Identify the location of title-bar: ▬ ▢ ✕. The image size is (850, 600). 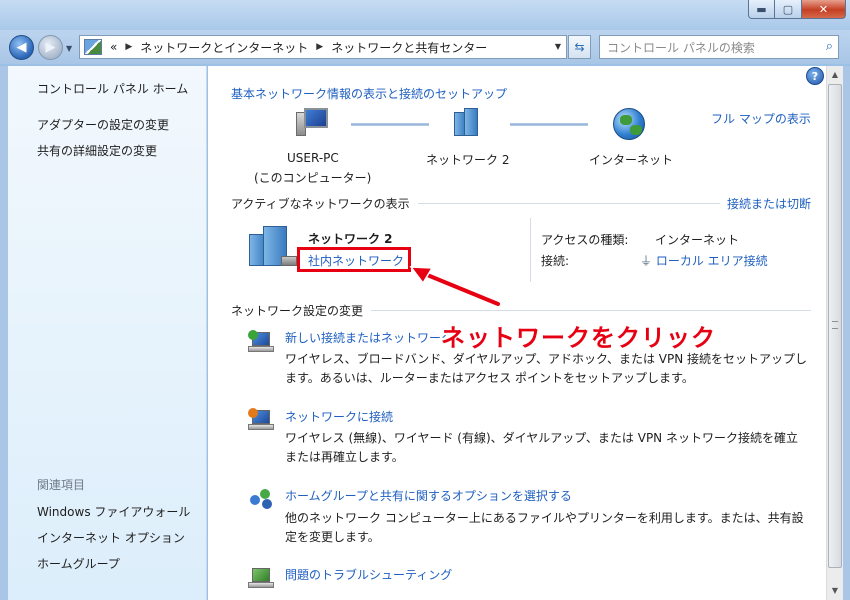
(425, 15).